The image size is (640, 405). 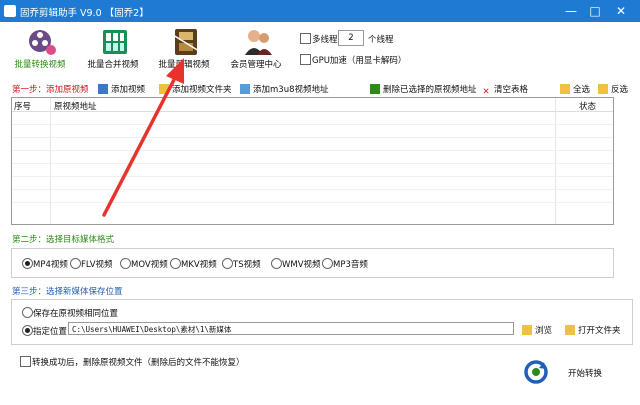 What do you see at coordinates (305, 59) in the screenshot?
I see `gpu-checkbox` at bounding box center [305, 59].